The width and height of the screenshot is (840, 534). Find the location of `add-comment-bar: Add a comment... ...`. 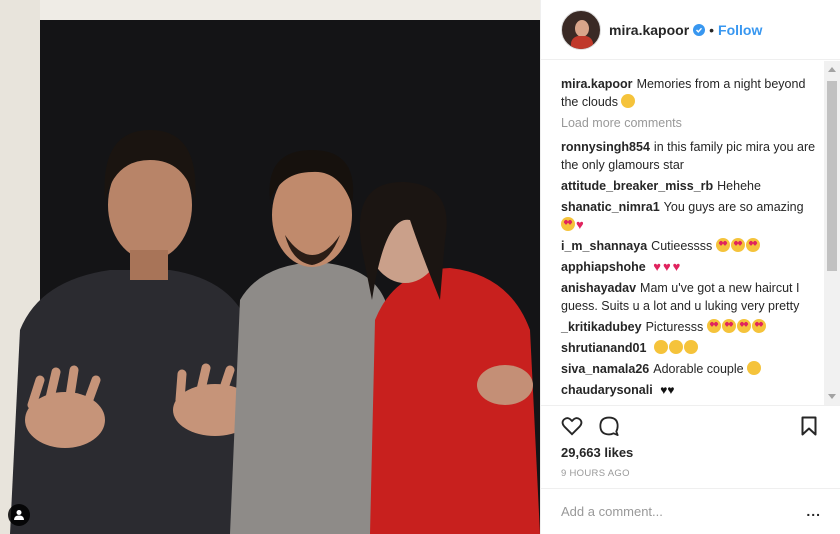

add-comment-bar: Add a comment... ... is located at coordinates (690, 511).